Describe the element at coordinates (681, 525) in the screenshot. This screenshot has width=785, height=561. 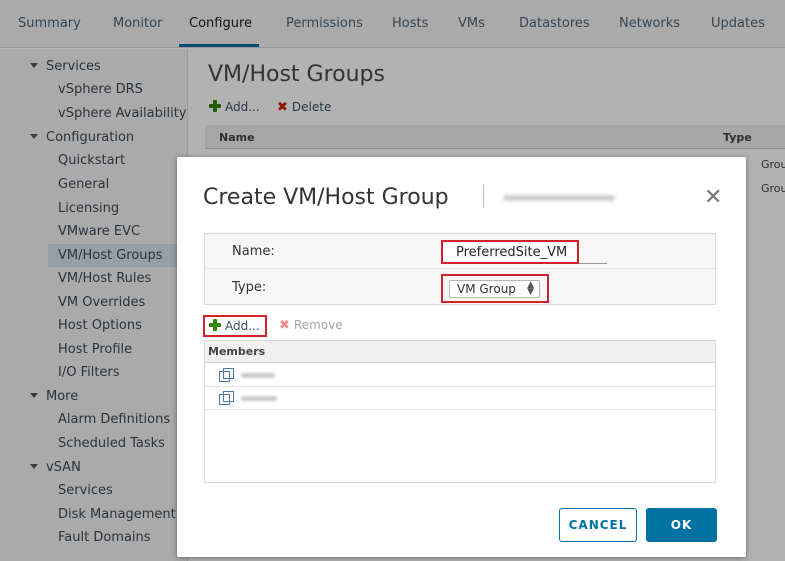
I see `ok-button: OK` at that location.